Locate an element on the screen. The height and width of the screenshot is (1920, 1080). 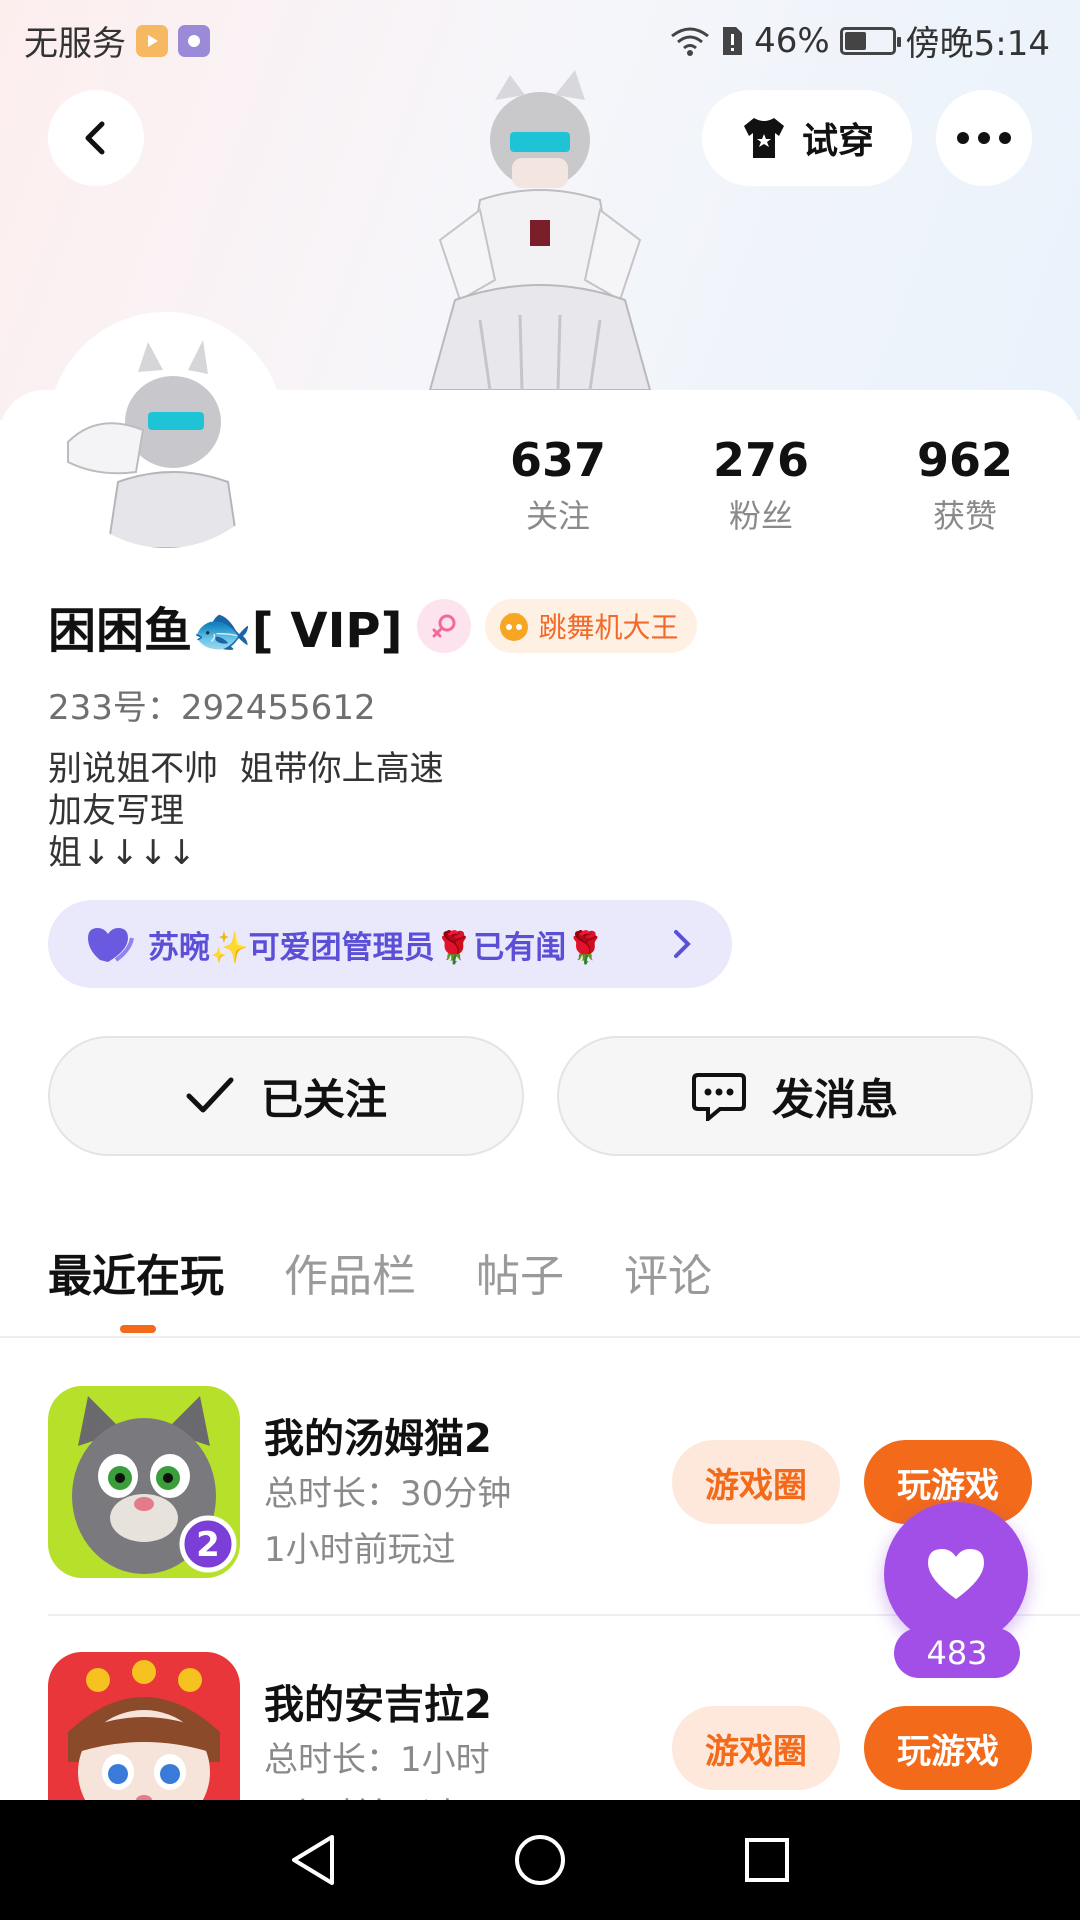
chevron-right-icon is located at coordinates (682, 944).